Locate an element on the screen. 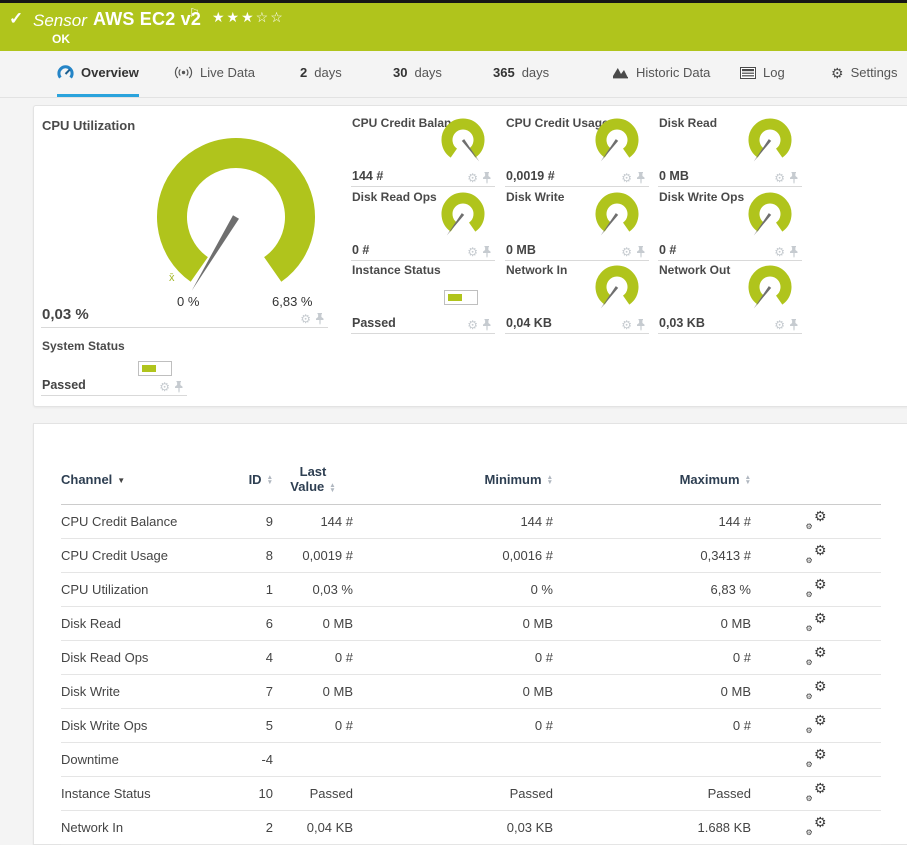  tab-30-days: 30 days is located at coordinates (417, 74).